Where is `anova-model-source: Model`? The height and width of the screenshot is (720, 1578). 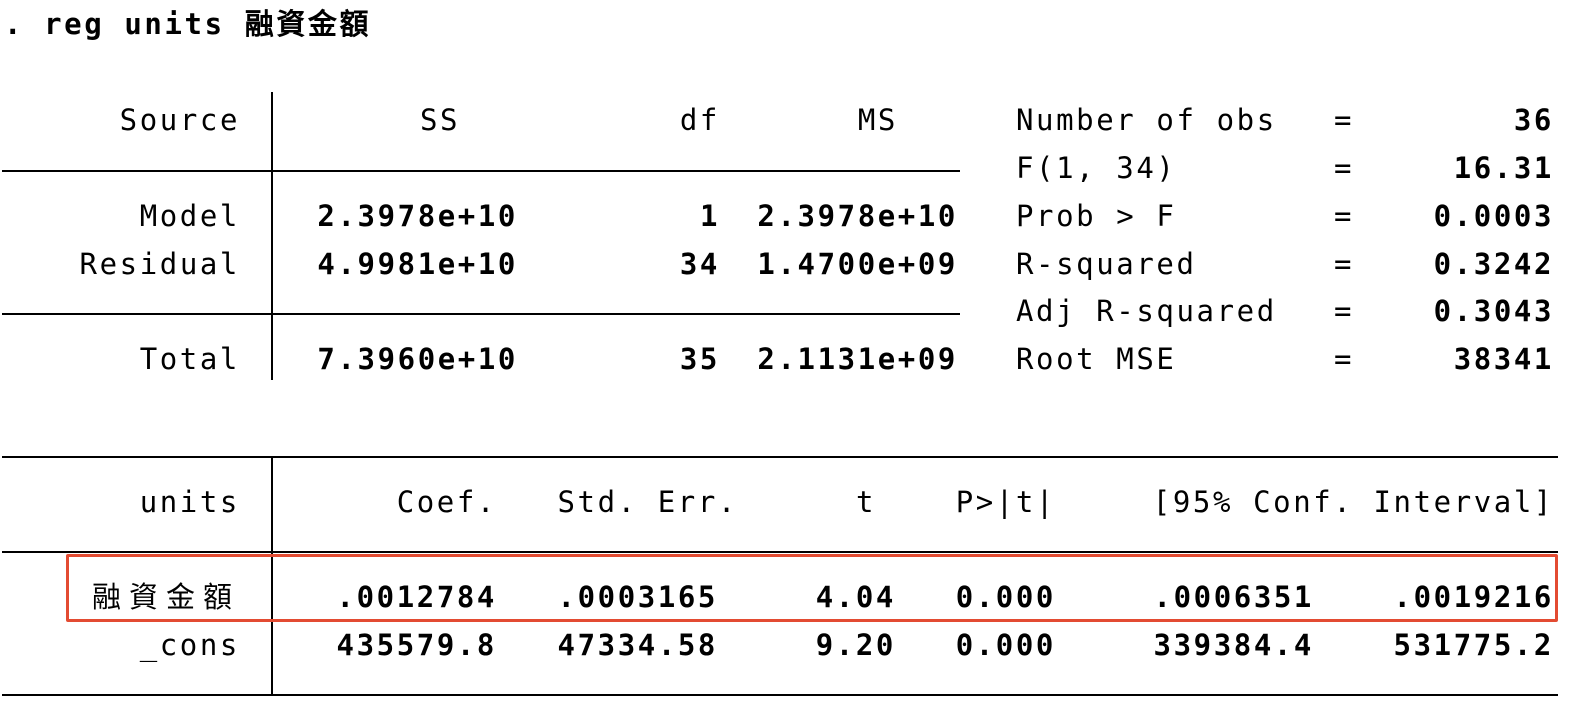
anova-model-source: Model is located at coordinates (189, 216).